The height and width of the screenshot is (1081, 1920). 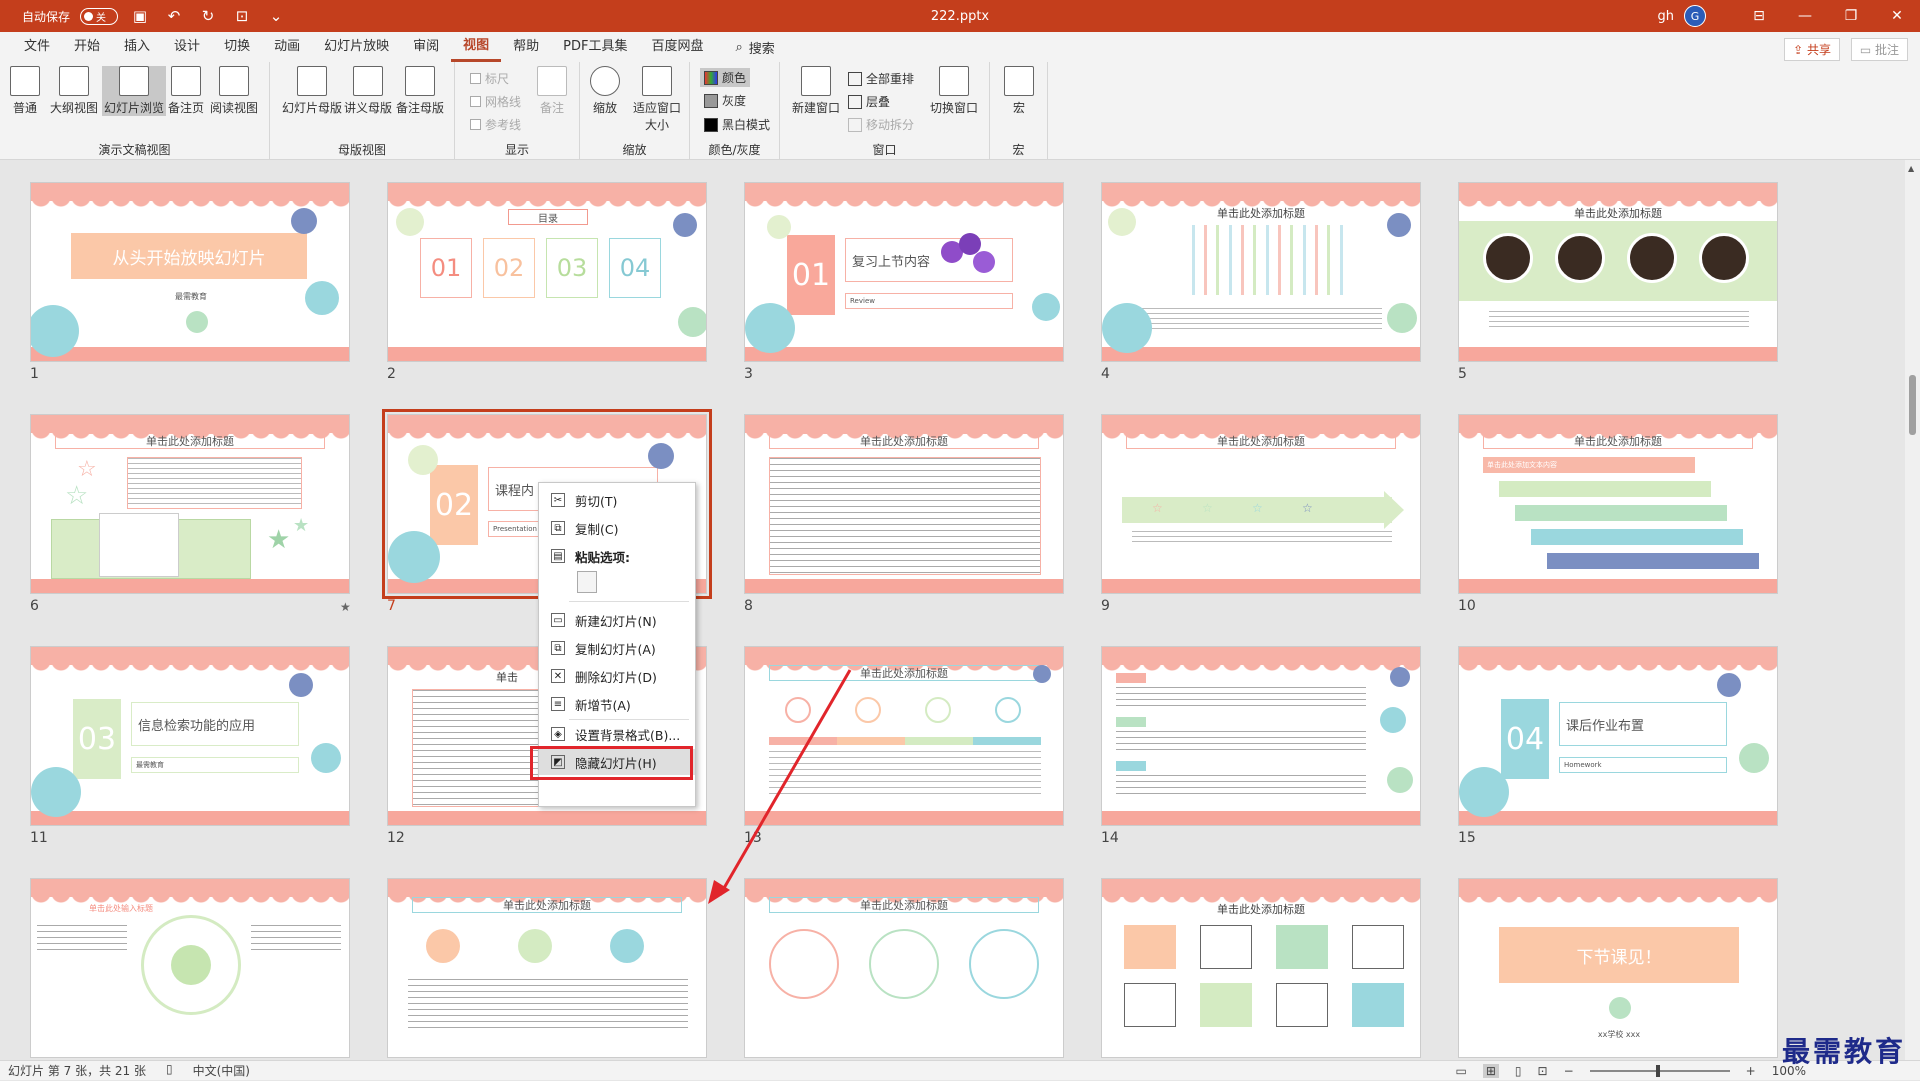 I want to click on slide-number: 1, so click(x=34, y=374).